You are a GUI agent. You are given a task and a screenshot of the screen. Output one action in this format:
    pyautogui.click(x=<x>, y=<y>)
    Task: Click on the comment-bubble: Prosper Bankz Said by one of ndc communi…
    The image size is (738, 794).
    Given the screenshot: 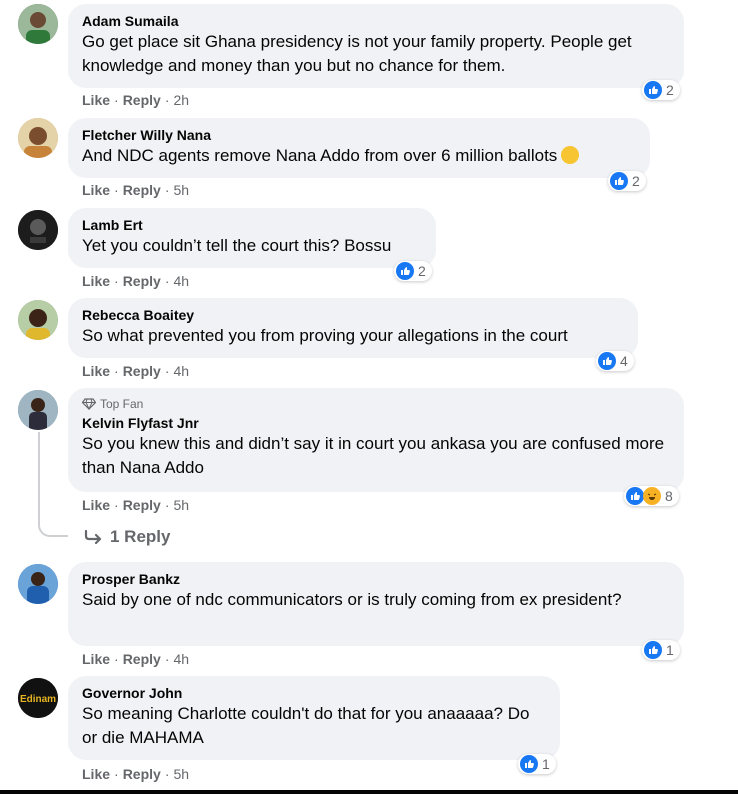 What is the action you would take?
    pyautogui.click(x=376, y=604)
    